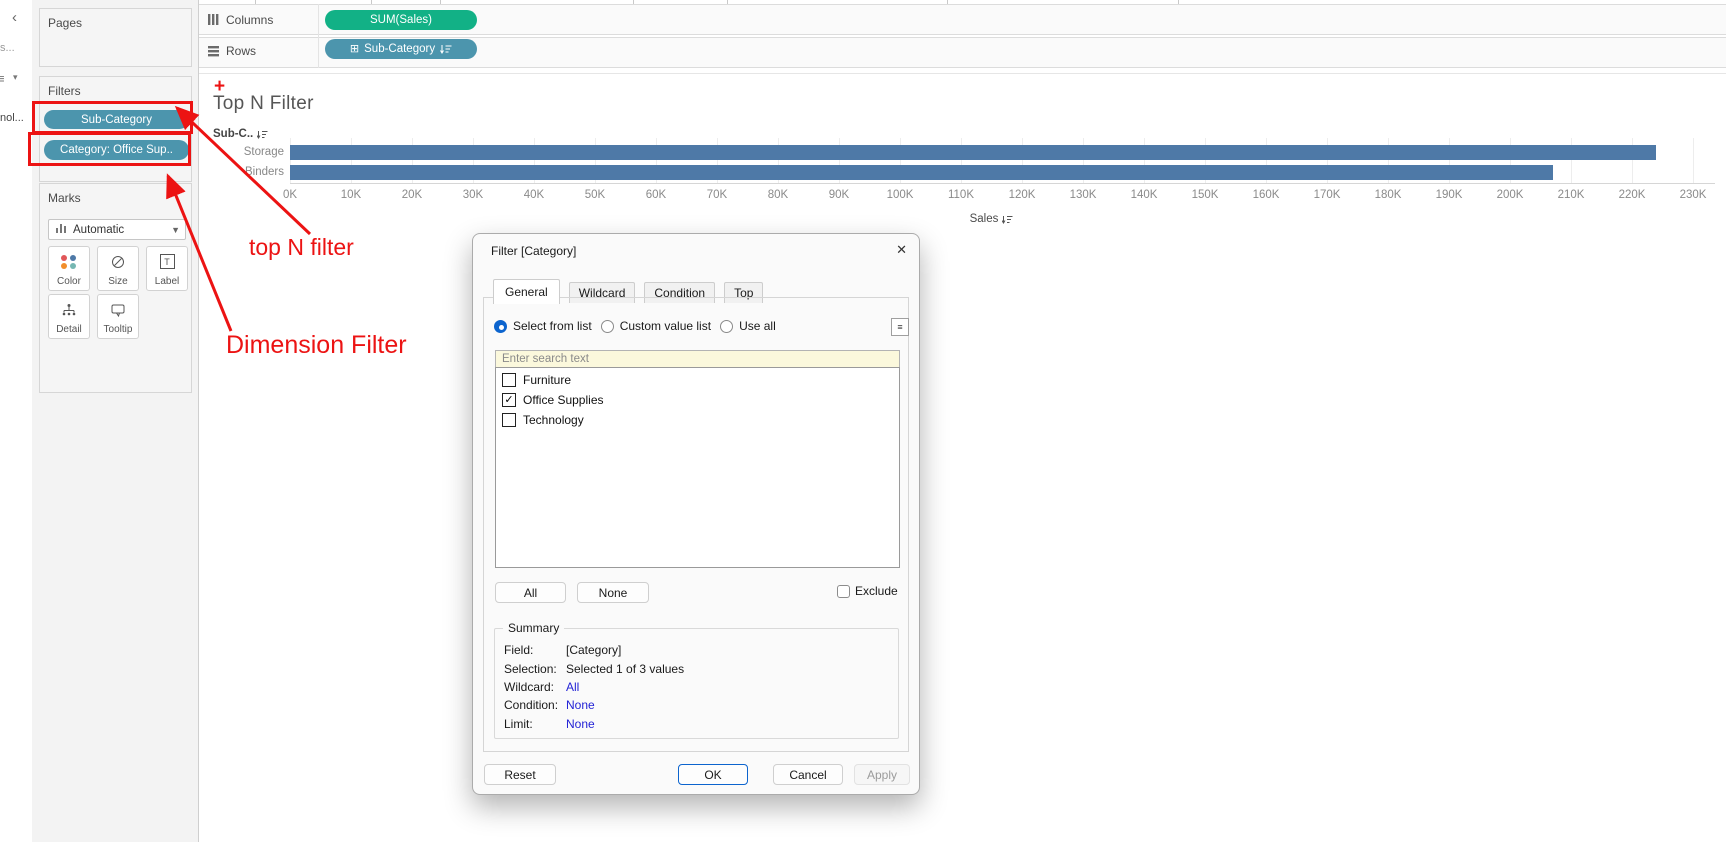  What do you see at coordinates (700, 379) in the screenshot?
I see `list-item-furniture: Furniture` at bounding box center [700, 379].